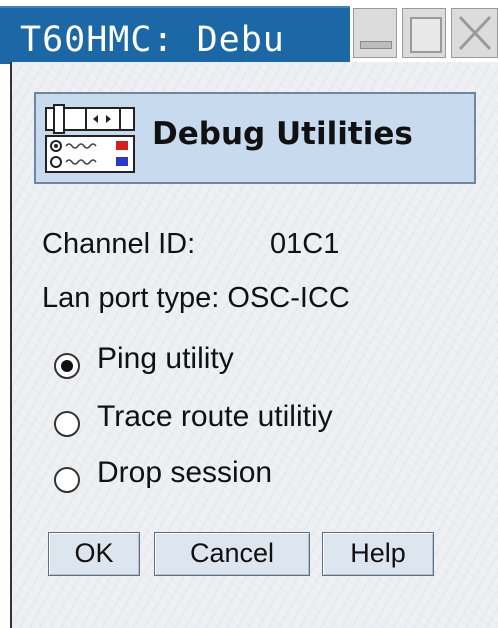 This screenshot has width=498, height=628. I want to click on channel-adapter-icon, so click(90, 138).